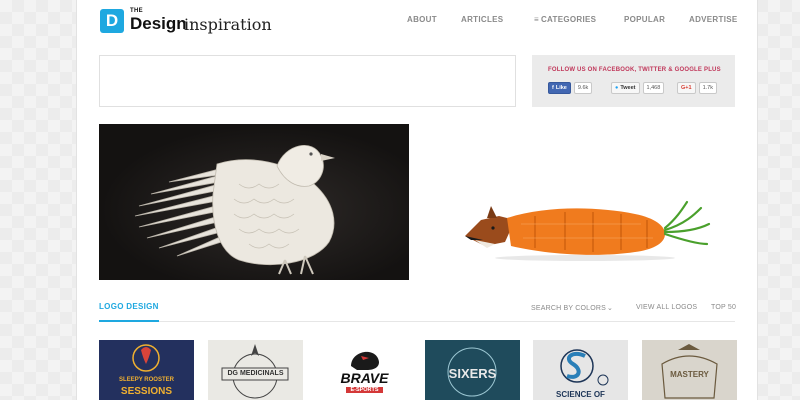 The width and height of the screenshot is (800, 400). Describe the element at coordinates (653, 88) in the screenshot. I see `twitter-count: 1,468` at that location.